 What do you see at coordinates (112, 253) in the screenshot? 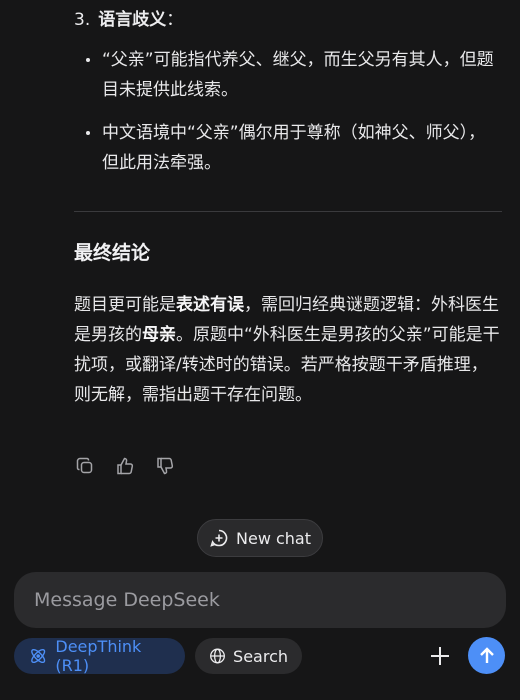
I see `section-heading: 最终结论` at bounding box center [112, 253].